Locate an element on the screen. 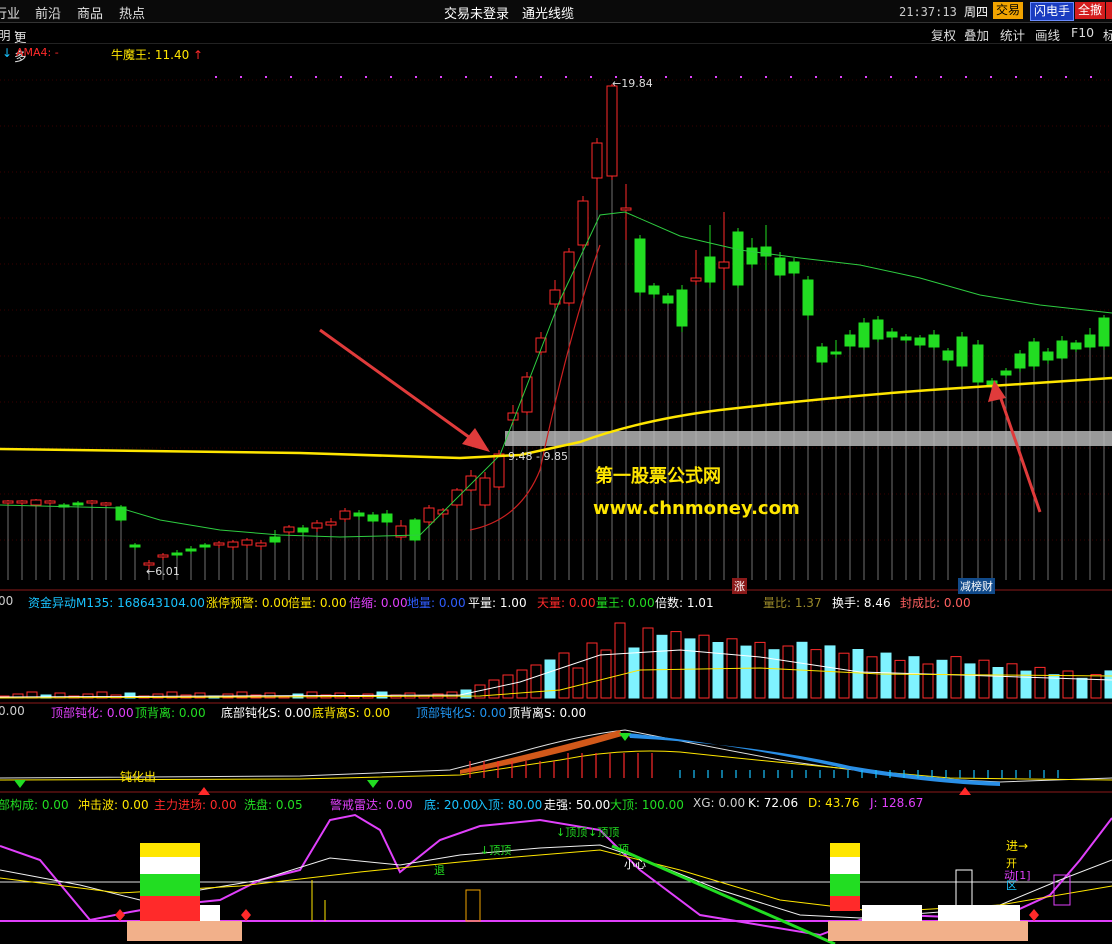 This screenshot has height=944, width=1112. kdj-item-1: 冲击波: 0.00 is located at coordinates (113, 805).